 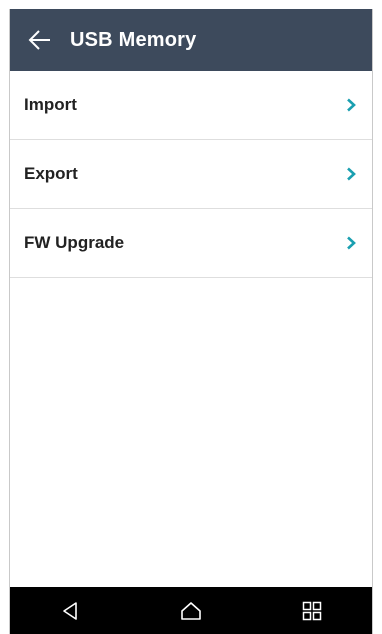 I want to click on home-icon, so click(x=191, y=610).